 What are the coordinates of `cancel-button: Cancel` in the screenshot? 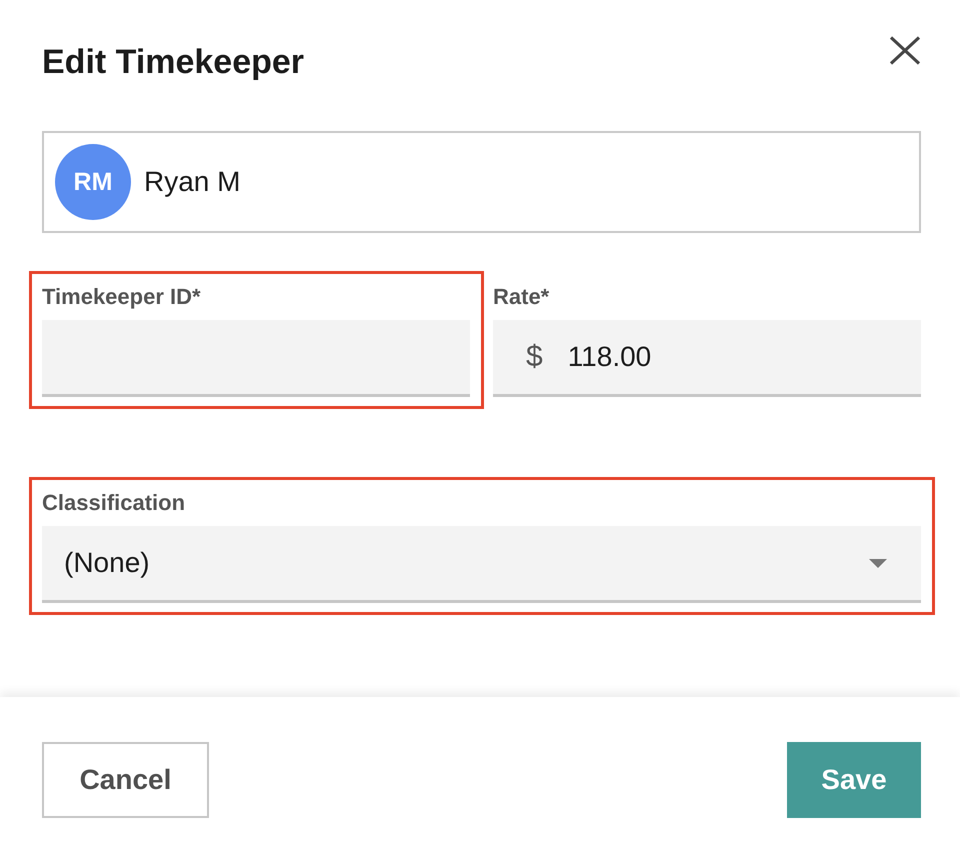 It's located at (125, 780).